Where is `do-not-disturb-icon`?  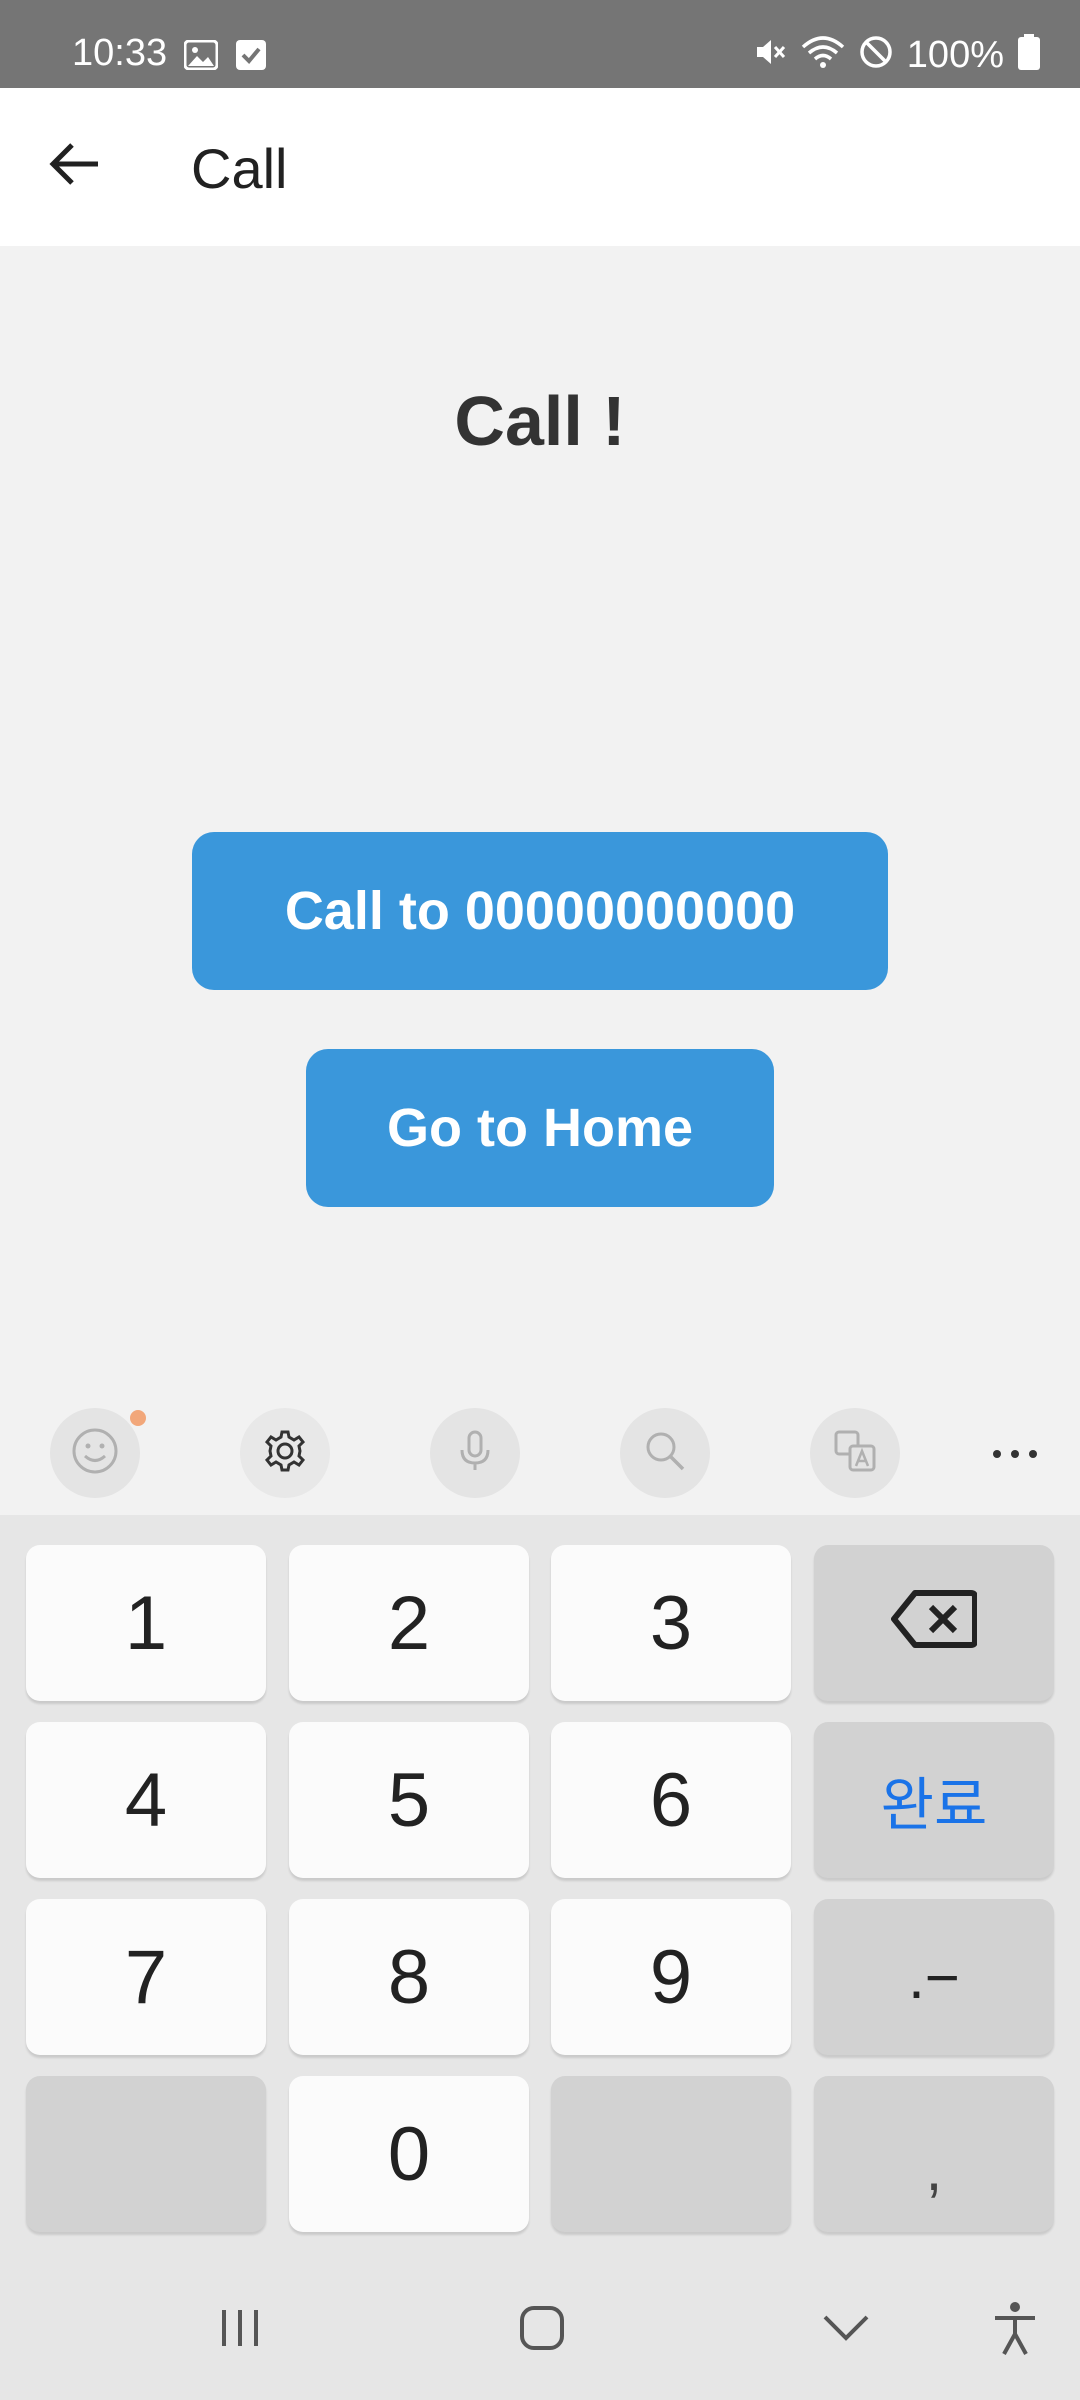 do-not-disturb-icon is located at coordinates (876, 54).